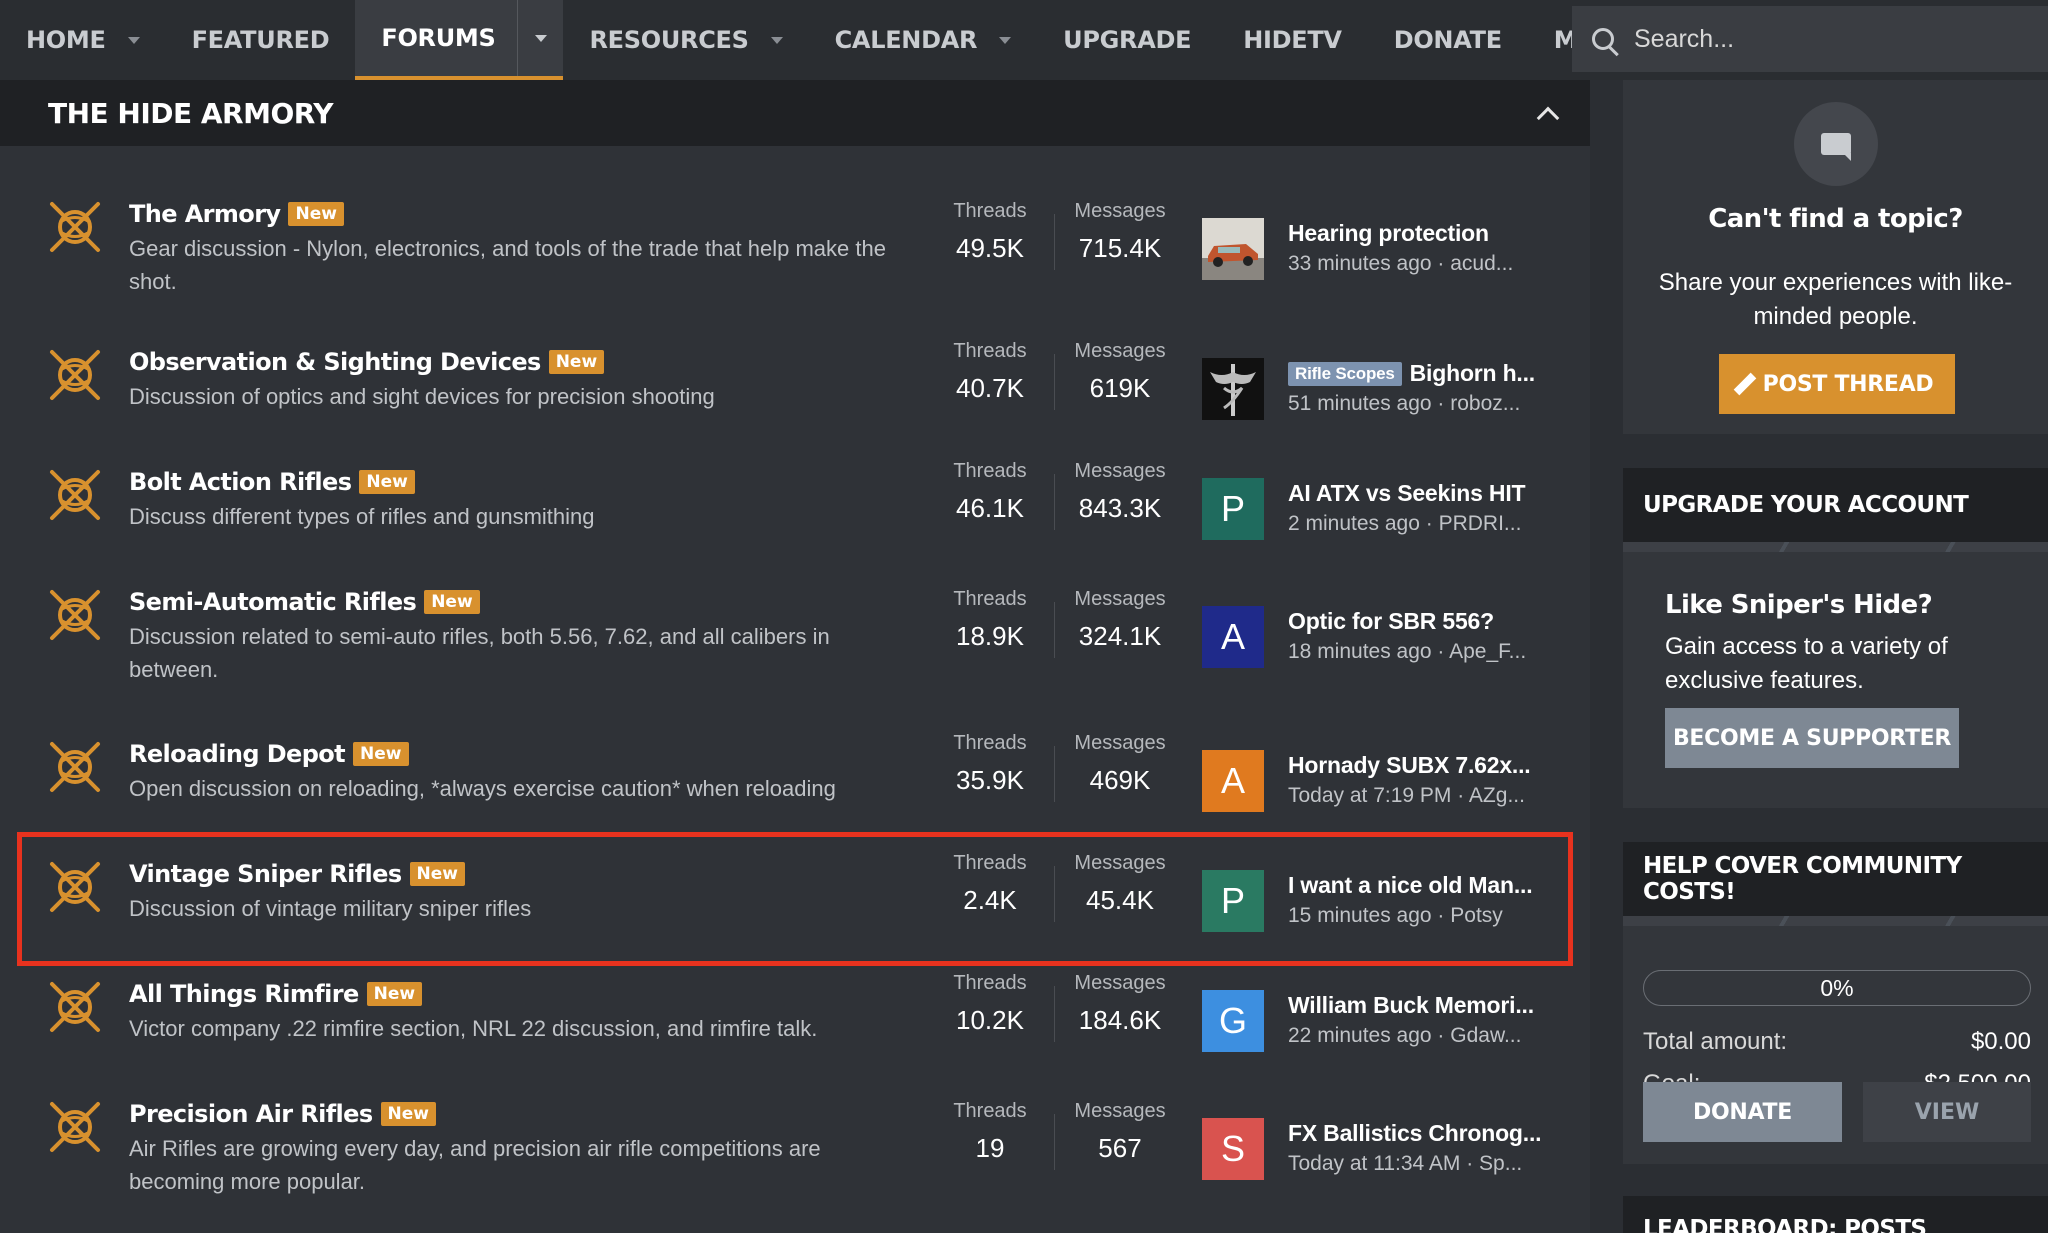 Image resolution: width=2048 pixels, height=1233 pixels. I want to click on nav-item-label: UPGRADE, so click(1127, 40).